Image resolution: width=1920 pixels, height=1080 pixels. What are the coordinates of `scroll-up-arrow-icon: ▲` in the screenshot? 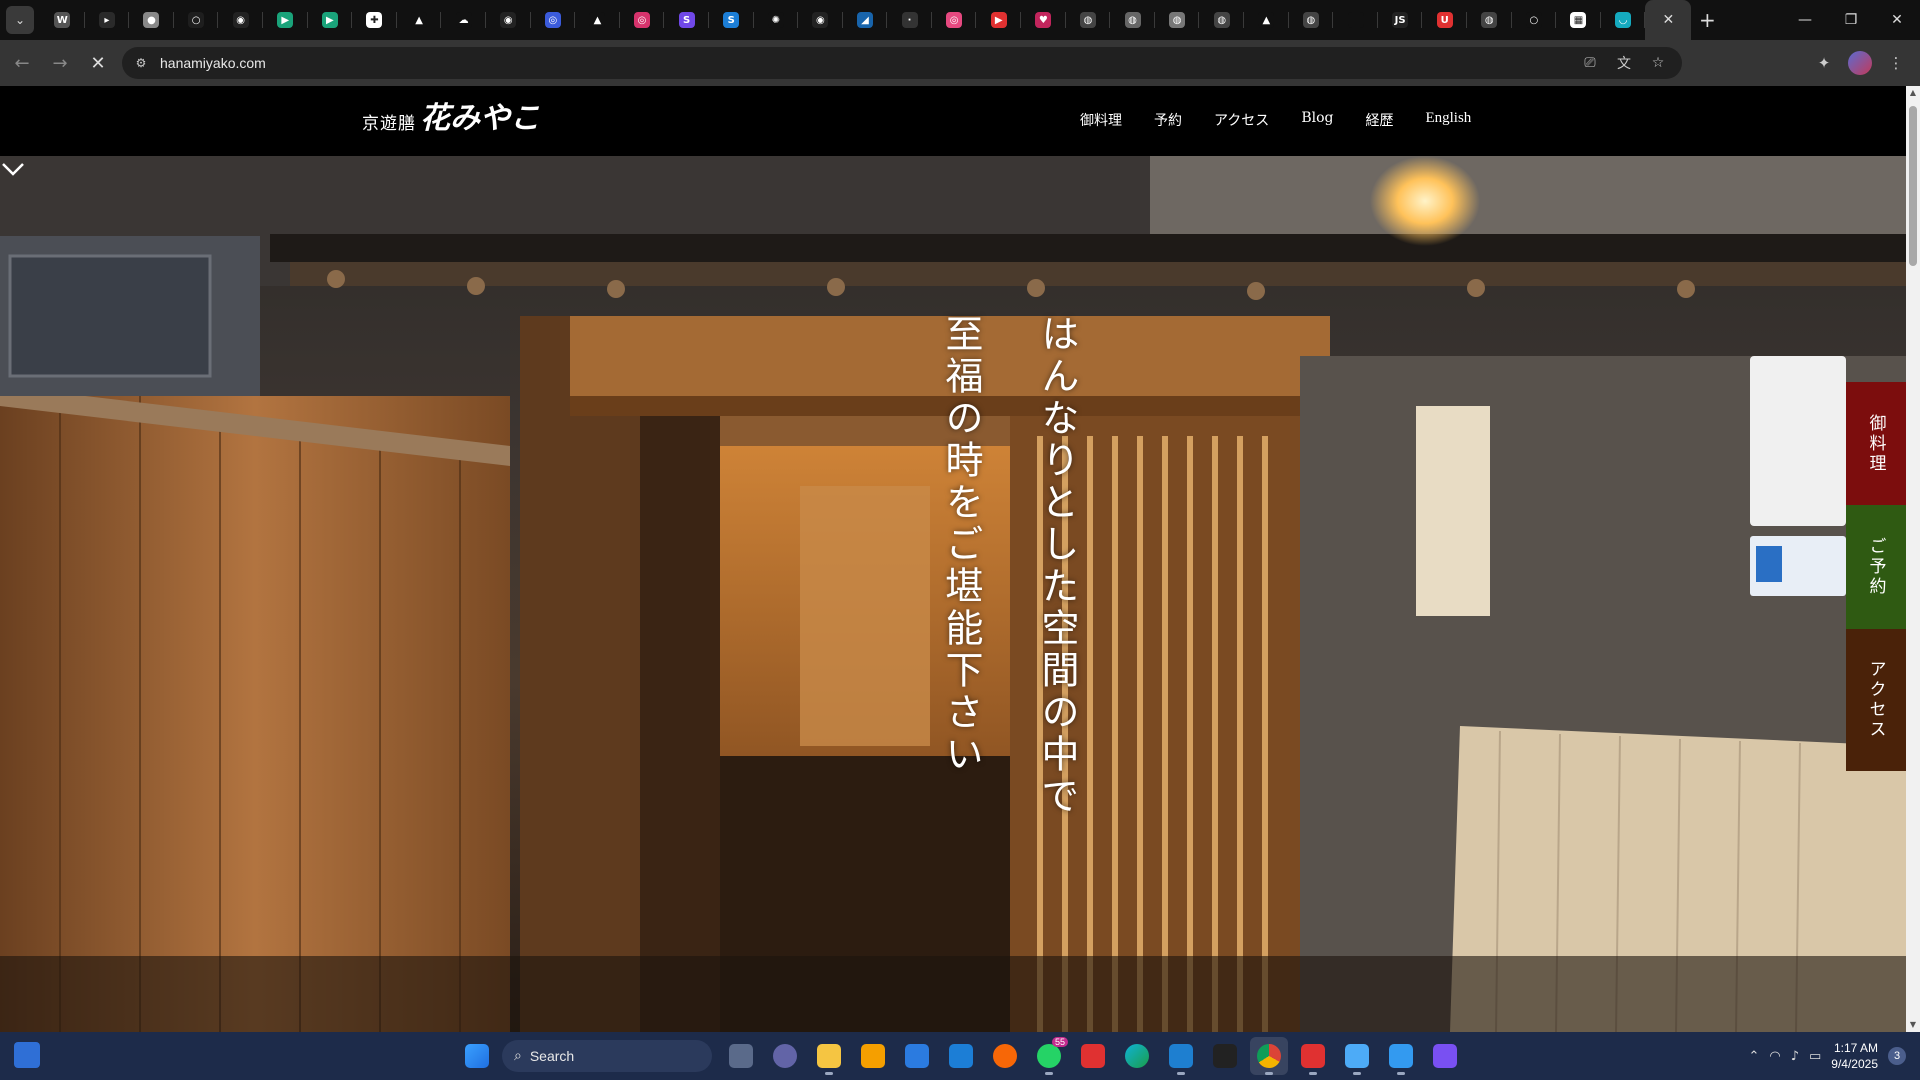 It's located at (1913, 93).